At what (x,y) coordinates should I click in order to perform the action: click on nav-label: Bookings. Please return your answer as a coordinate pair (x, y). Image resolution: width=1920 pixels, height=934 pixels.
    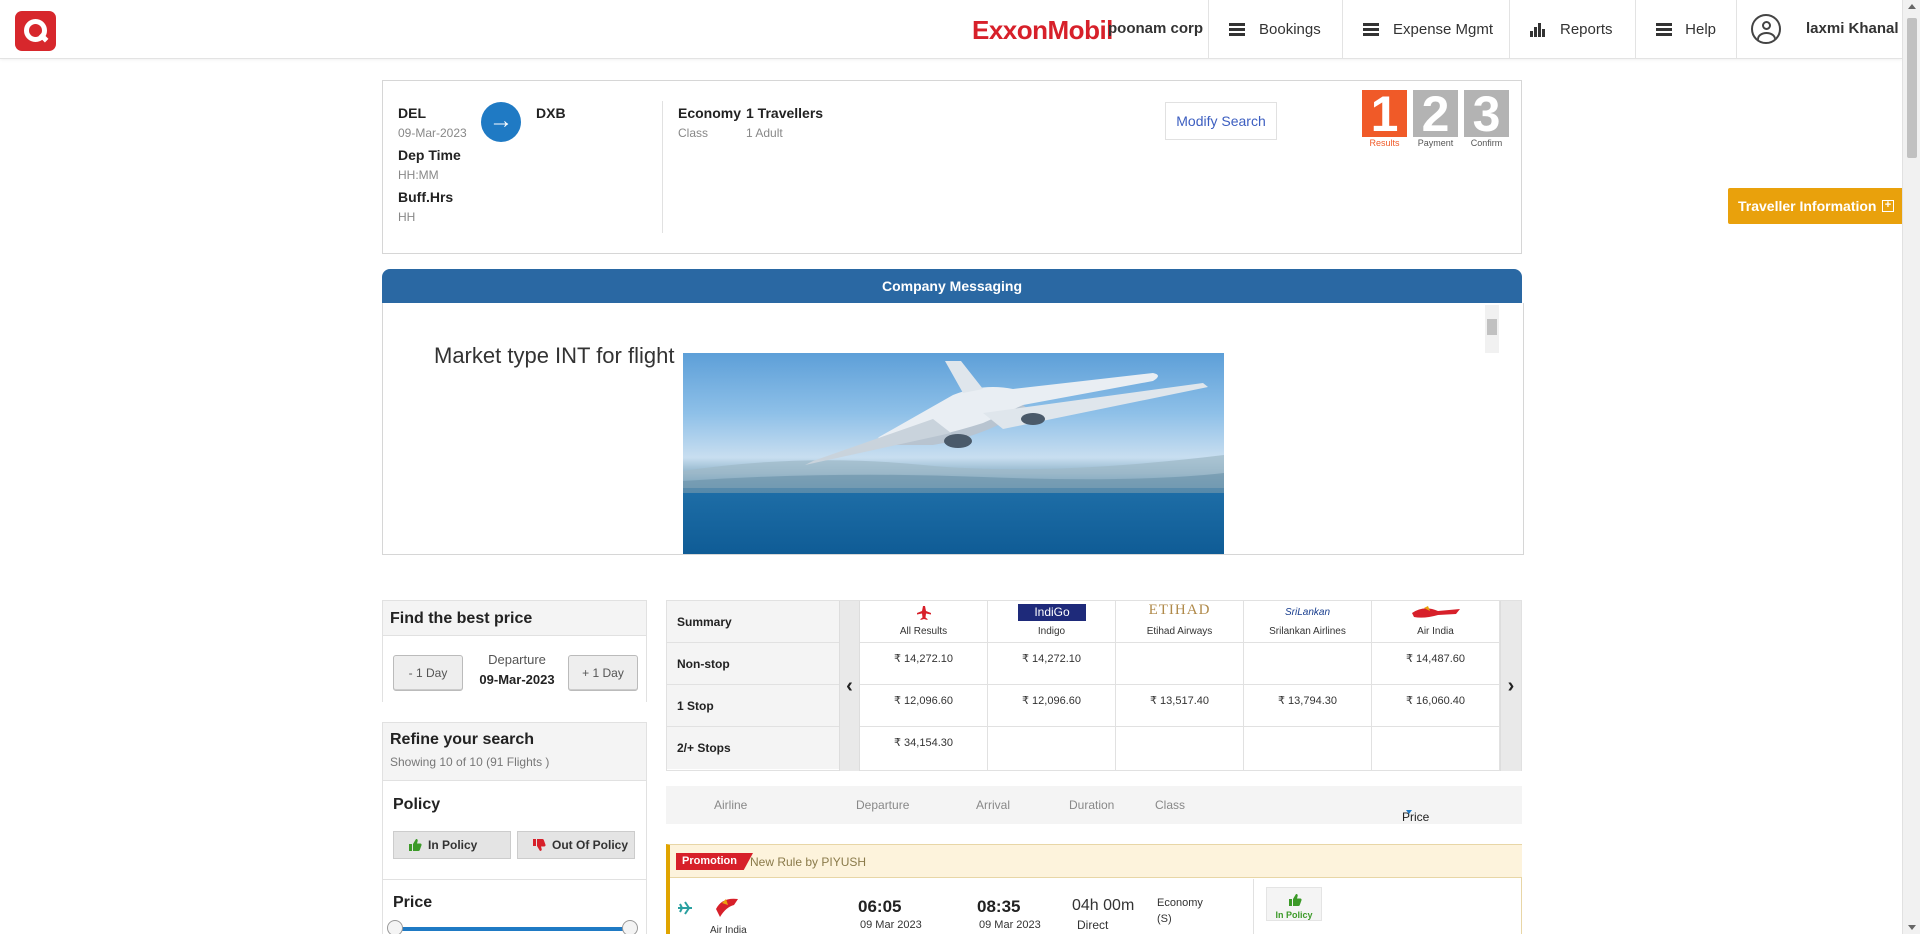
    Looking at the image, I should click on (1290, 29).